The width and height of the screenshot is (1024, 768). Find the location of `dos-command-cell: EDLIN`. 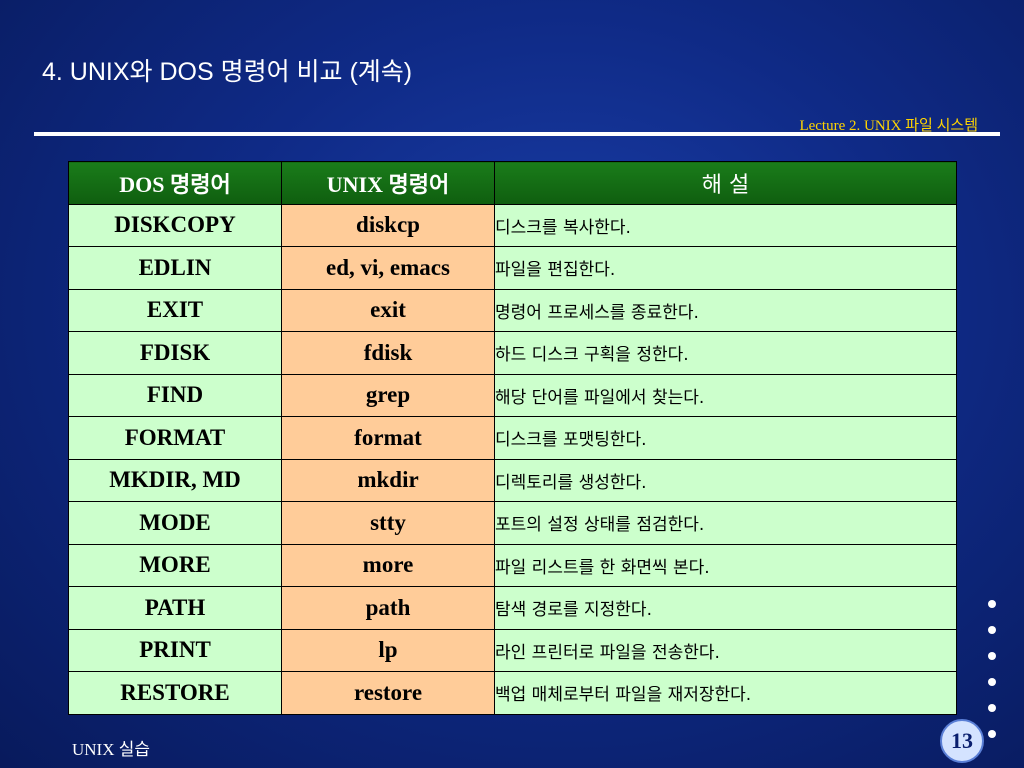

dos-command-cell: EDLIN is located at coordinates (175, 268).